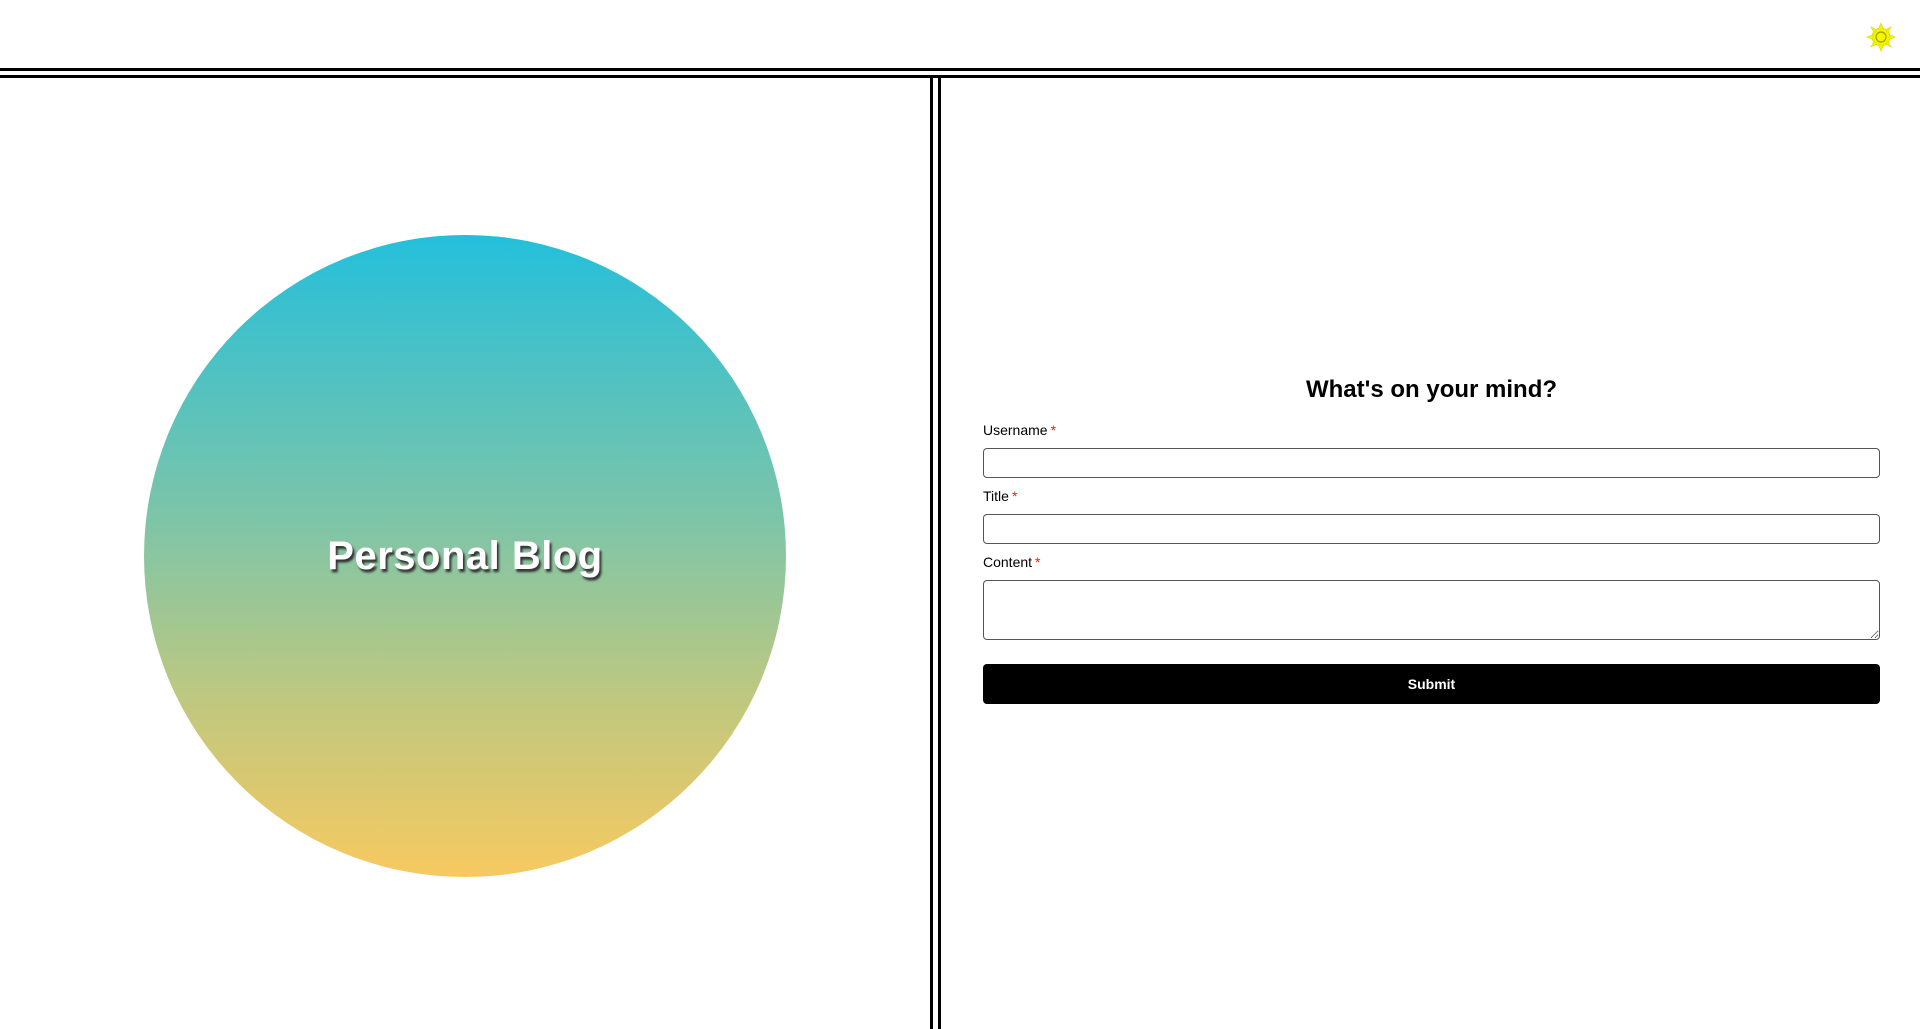  I want to click on form-heading: What's on your mind?, so click(1431, 389).